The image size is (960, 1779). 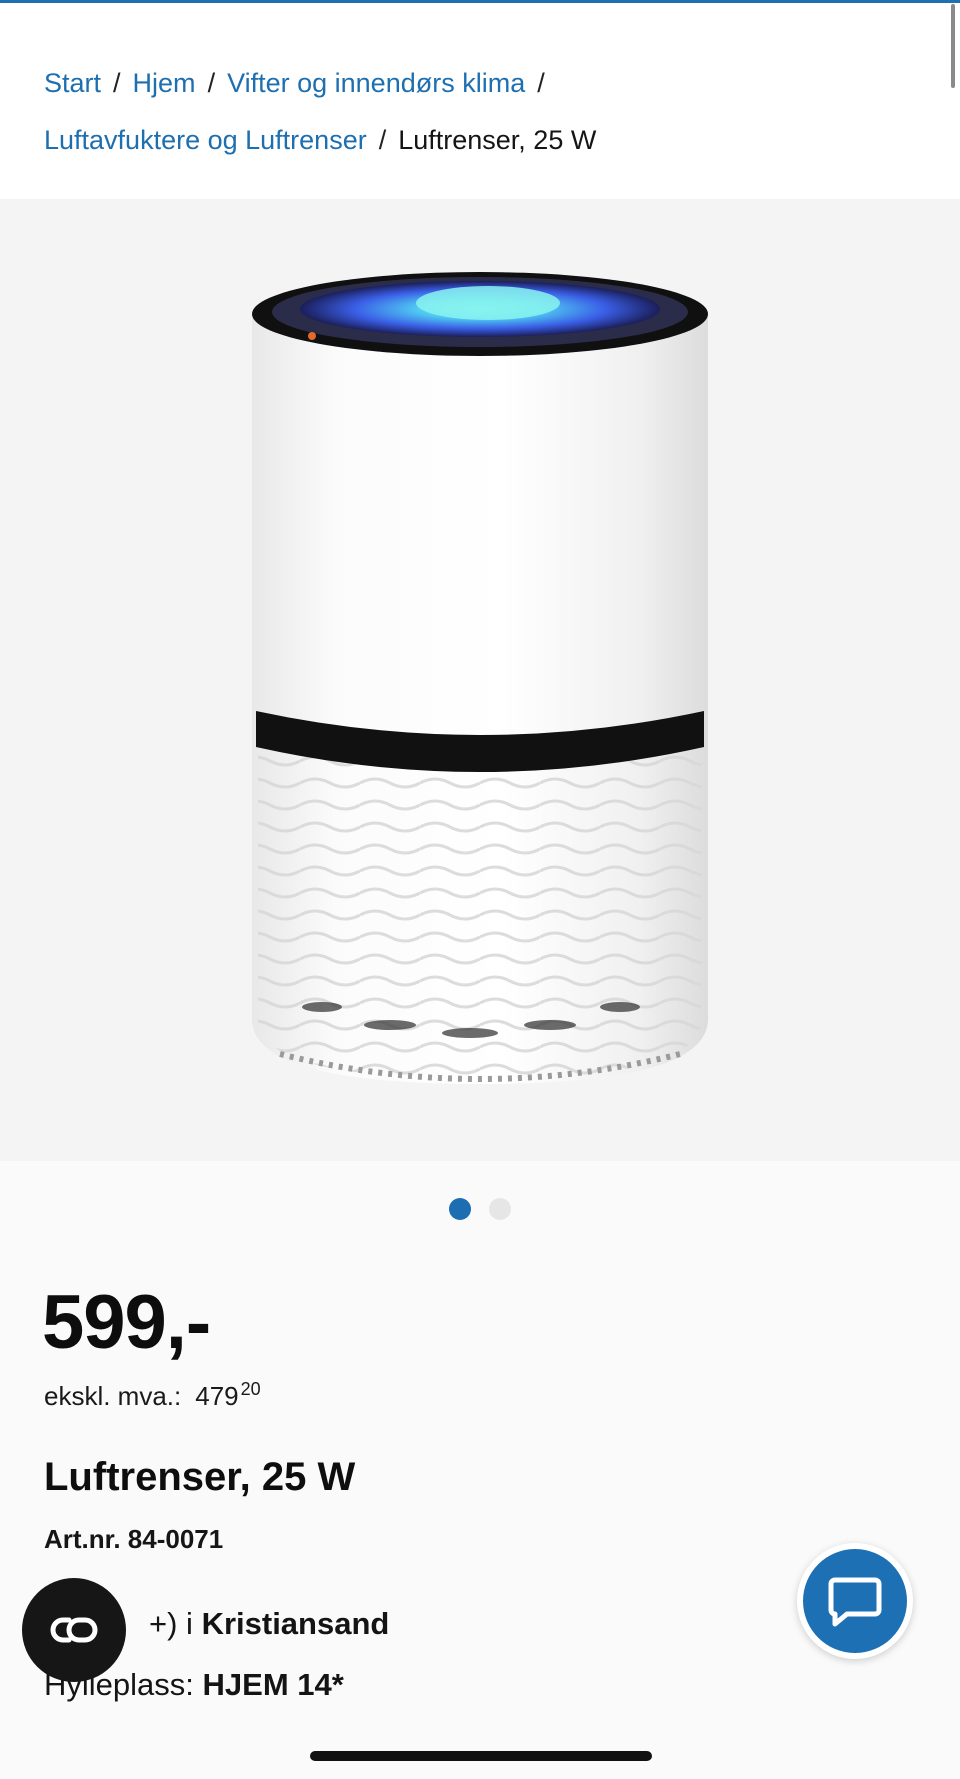 I want to click on chat-button, so click(x=855, y=1601).